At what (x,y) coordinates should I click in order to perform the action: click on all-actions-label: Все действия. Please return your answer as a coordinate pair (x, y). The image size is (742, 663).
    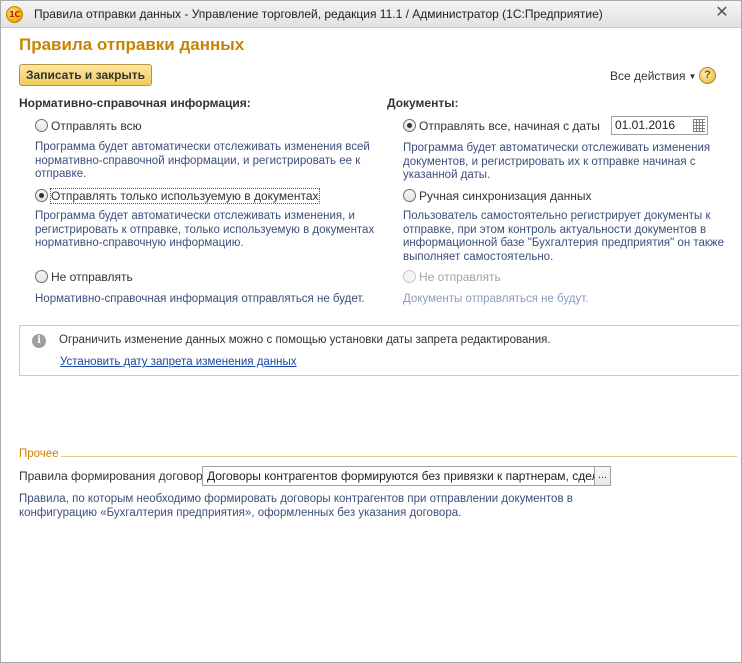
    Looking at the image, I should click on (648, 76).